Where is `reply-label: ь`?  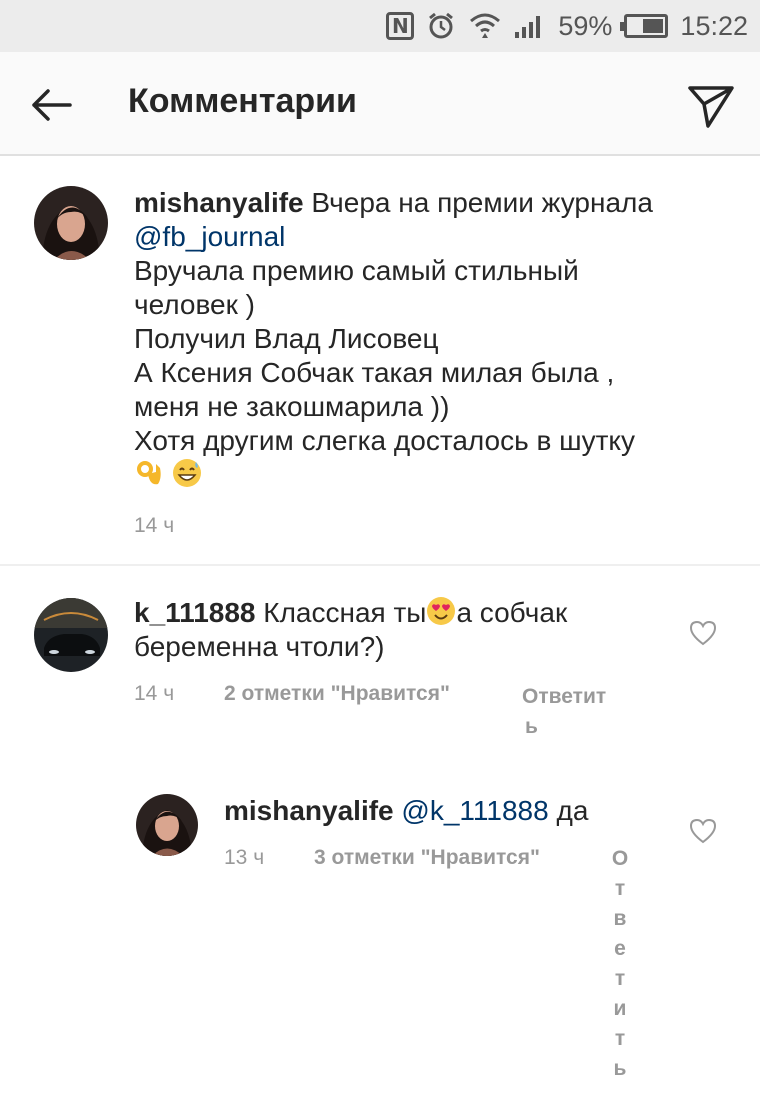 reply-label: ь is located at coordinates (531, 726).